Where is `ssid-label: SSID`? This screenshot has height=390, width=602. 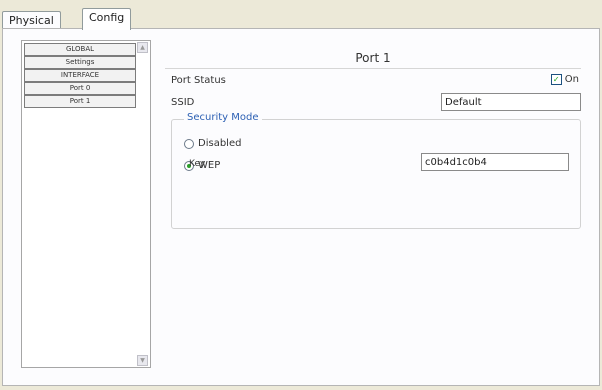 ssid-label: SSID is located at coordinates (183, 102).